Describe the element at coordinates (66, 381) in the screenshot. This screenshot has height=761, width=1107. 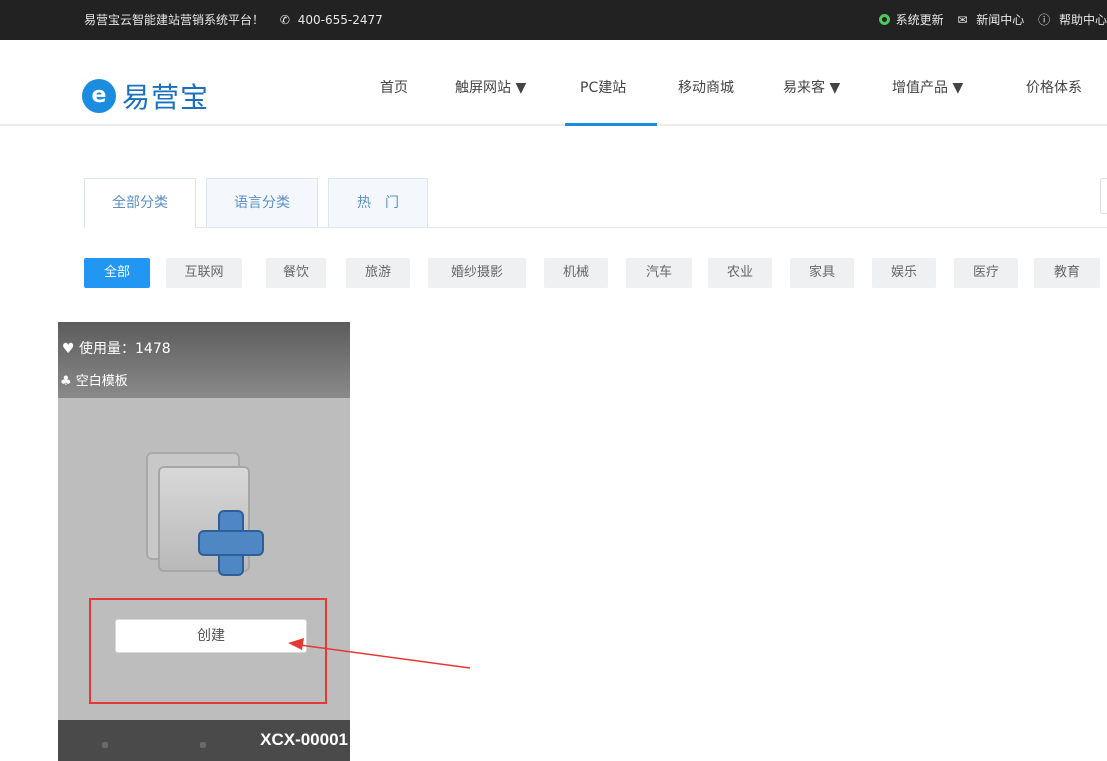
I see `template-icon: ♣` at that location.